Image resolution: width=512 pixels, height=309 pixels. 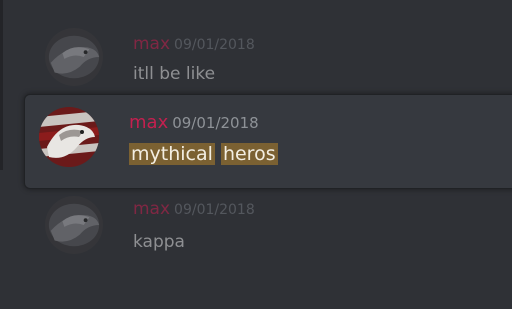 I want to click on message-content: kappa, so click(x=159, y=242).